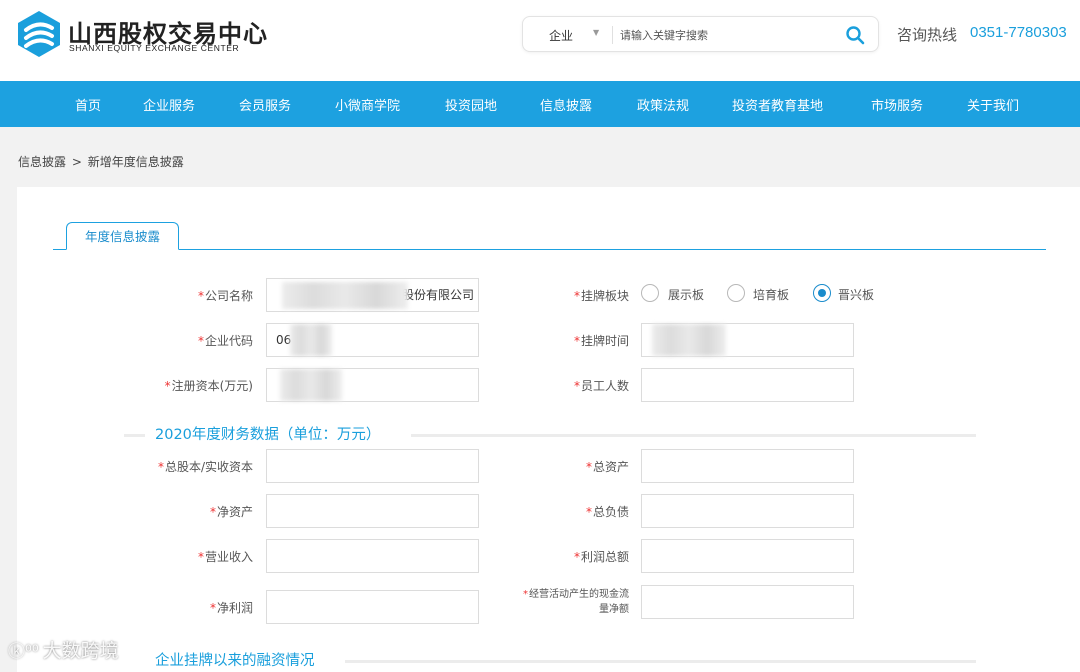 The width and height of the screenshot is (1080, 672). I want to click on revenue-label: *营业收入, so click(225, 557).